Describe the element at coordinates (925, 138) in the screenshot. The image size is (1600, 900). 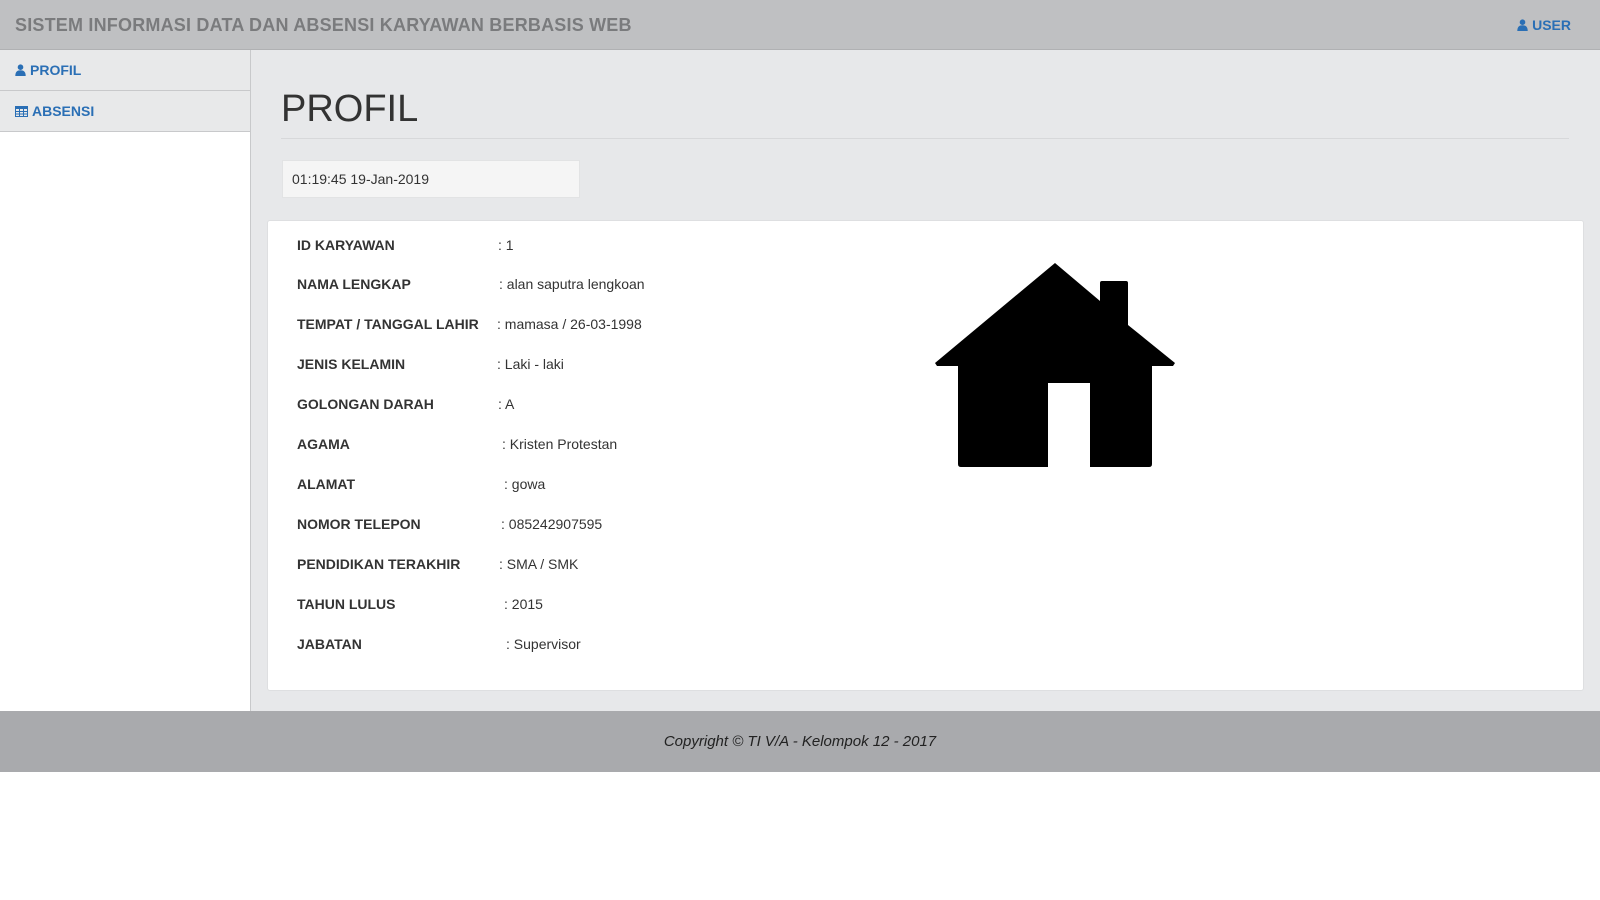
I see `title-divider` at that location.